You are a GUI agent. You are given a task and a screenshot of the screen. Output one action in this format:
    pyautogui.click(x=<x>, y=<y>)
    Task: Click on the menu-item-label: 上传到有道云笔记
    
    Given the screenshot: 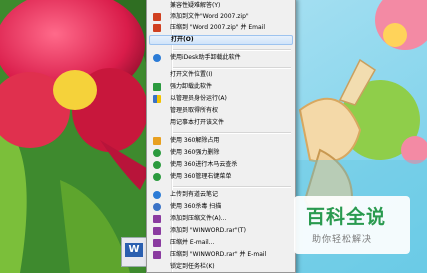 What is the action you would take?
    pyautogui.click(x=194, y=194)
    